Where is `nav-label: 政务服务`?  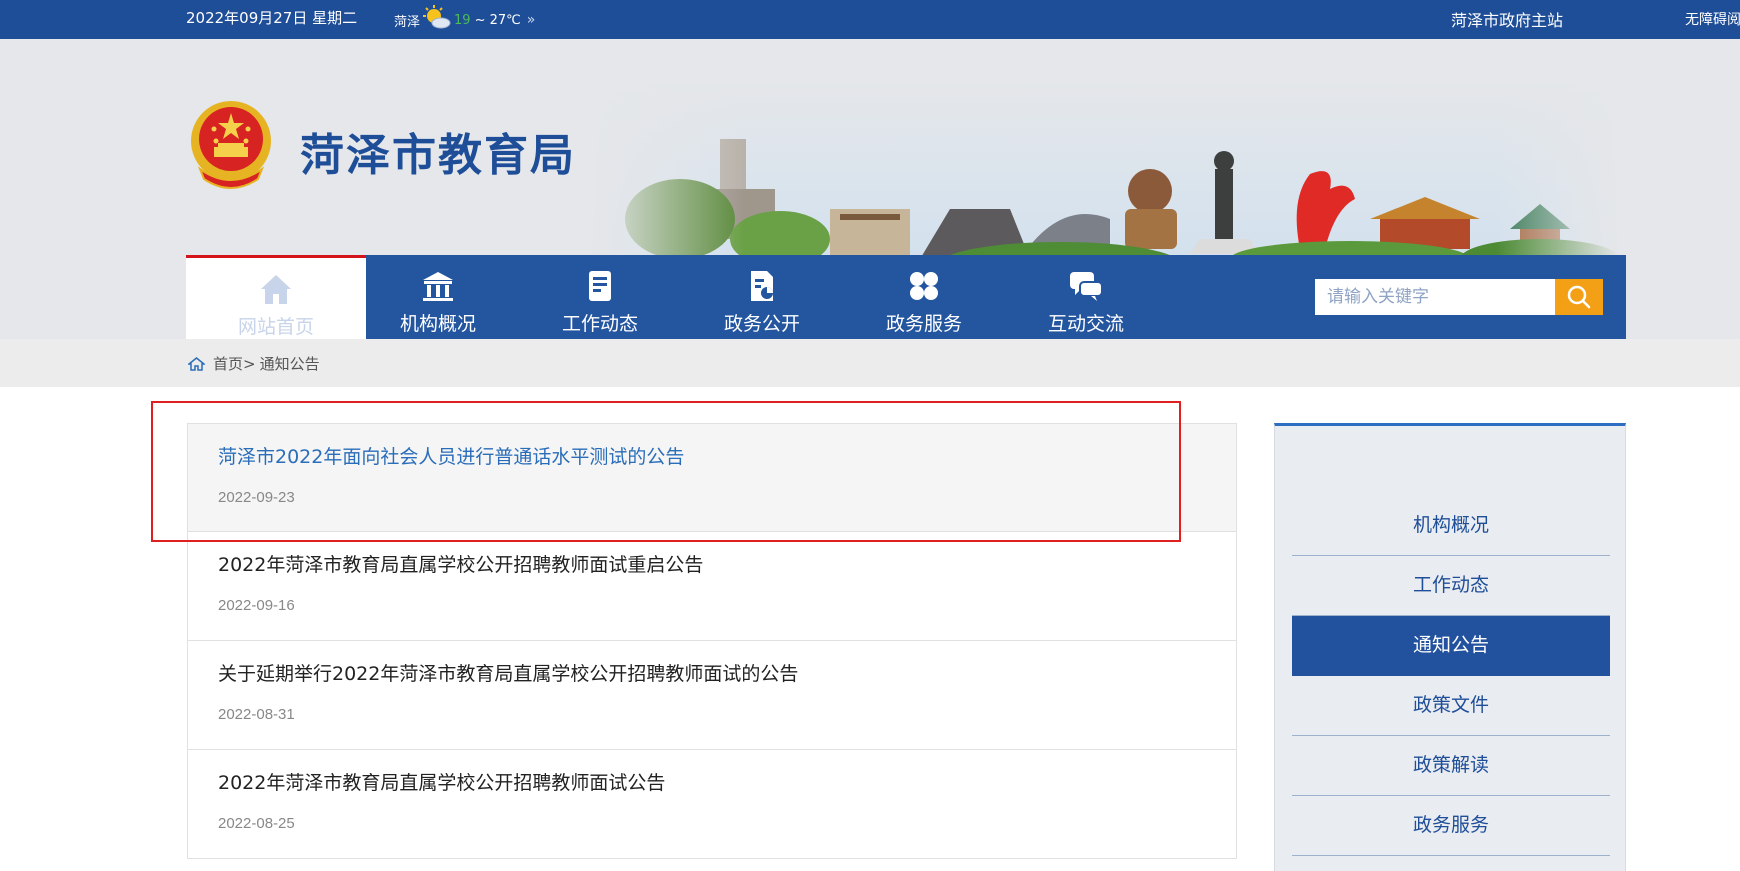 nav-label: 政务服务 is located at coordinates (923, 324).